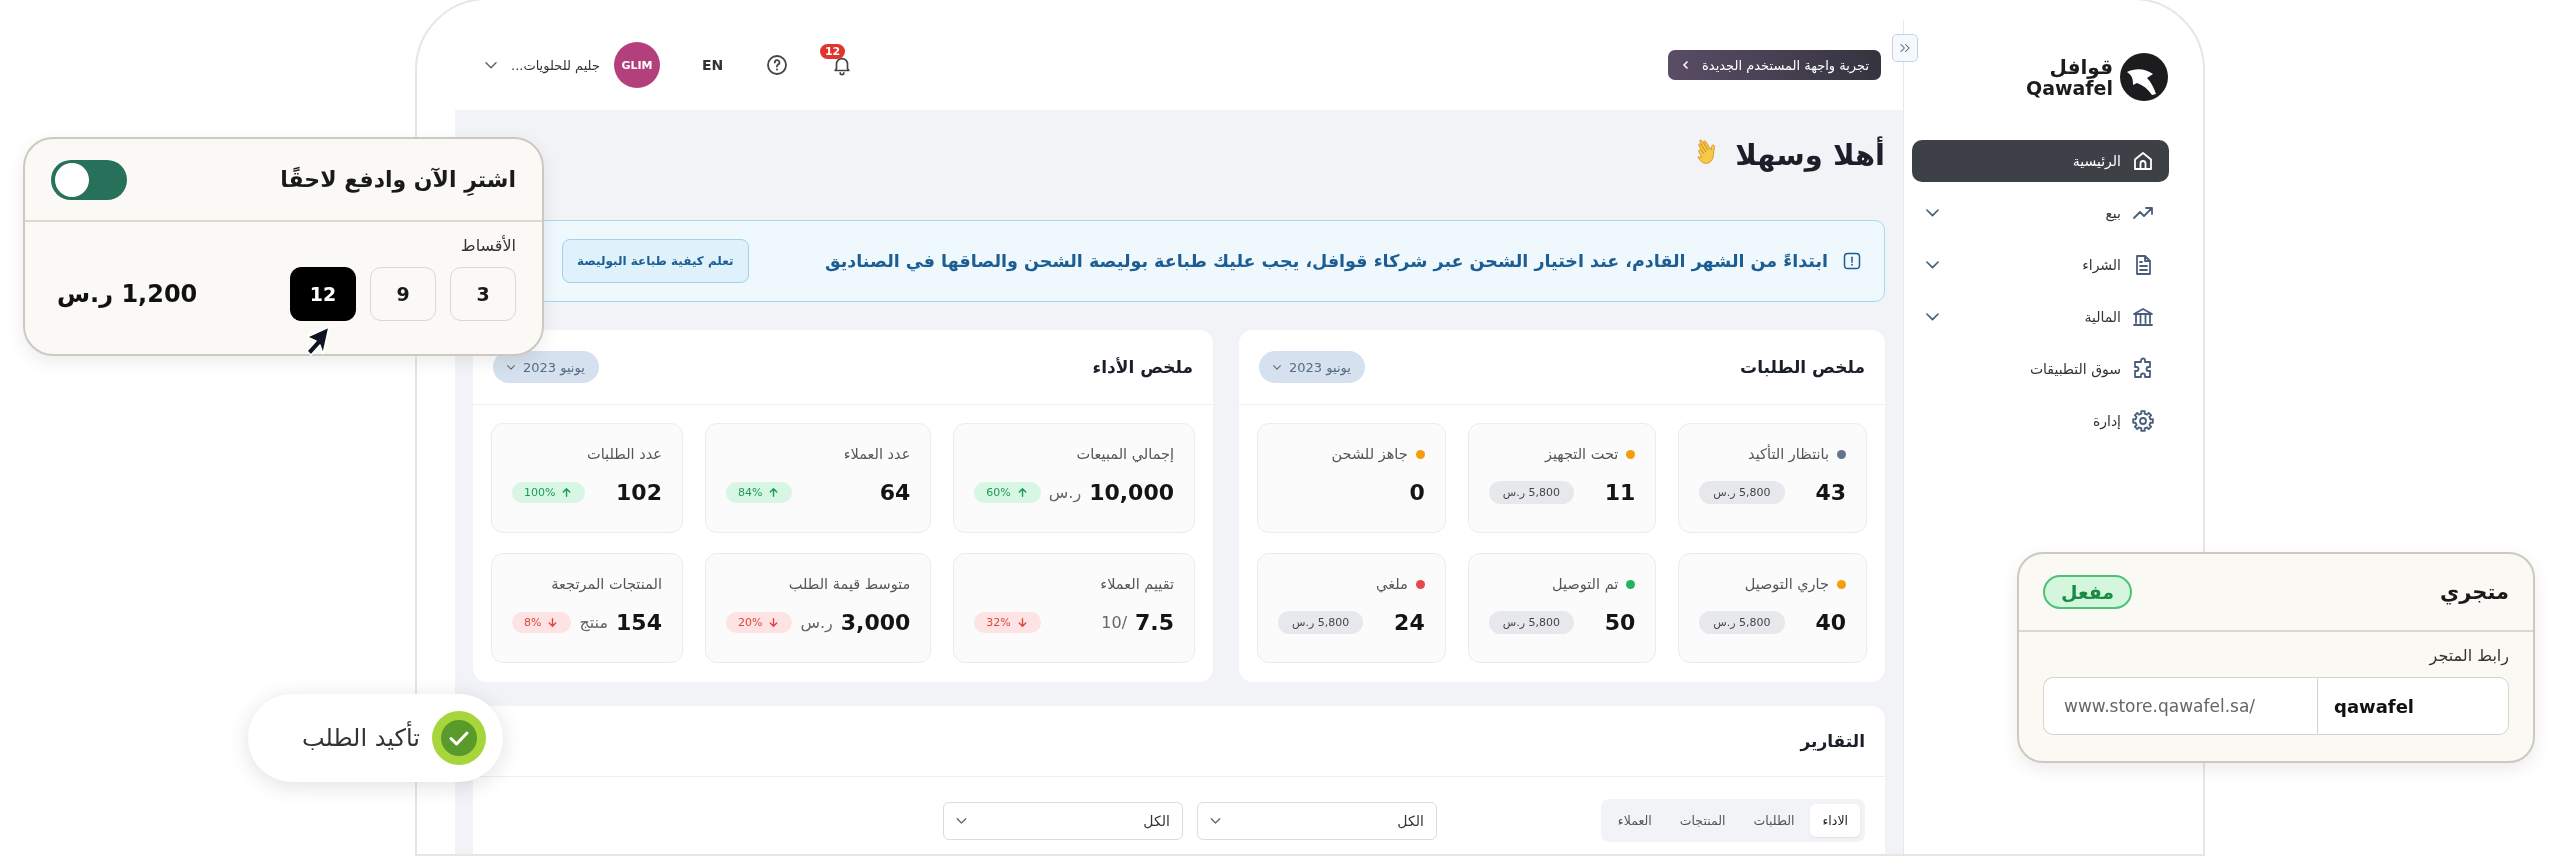 Image resolution: width=2560 pixels, height=856 pixels. I want to click on installment-amount: 1,200 ر.س, so click(127, 294).